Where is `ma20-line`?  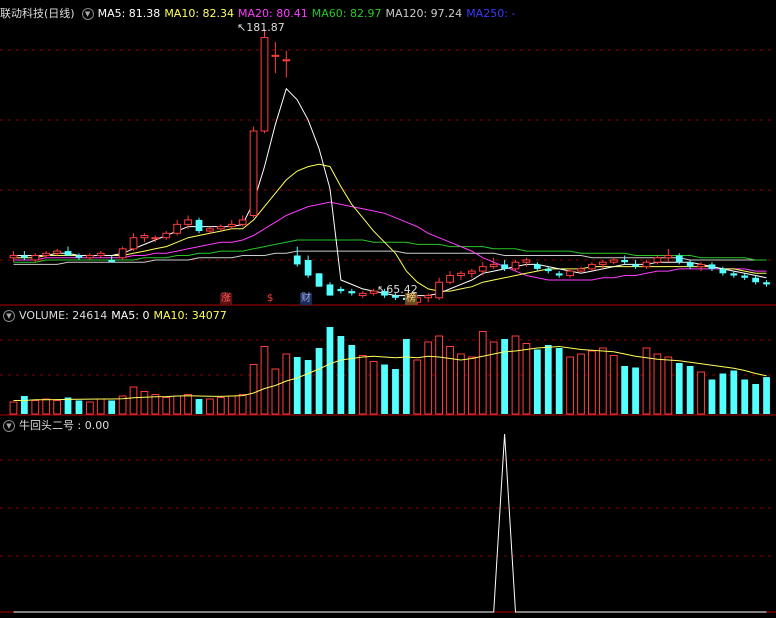 ma20-line is located at coordinates (390, 241).